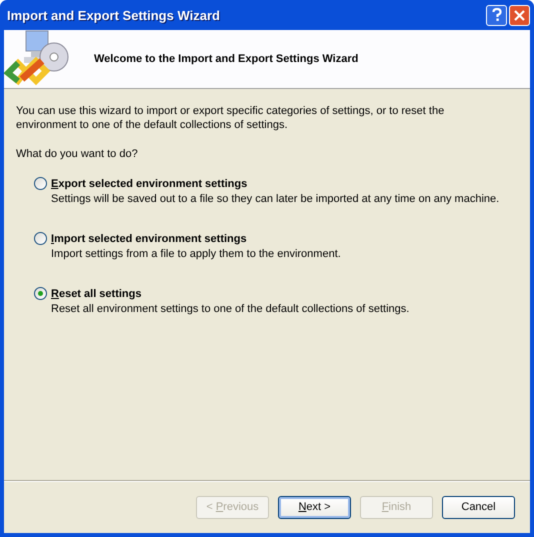 The width and height of the screenshot is (534, 537). Describe the element at coordinates (314, 507) in the screenshot. I see `wizard-button: Next >` at that location.